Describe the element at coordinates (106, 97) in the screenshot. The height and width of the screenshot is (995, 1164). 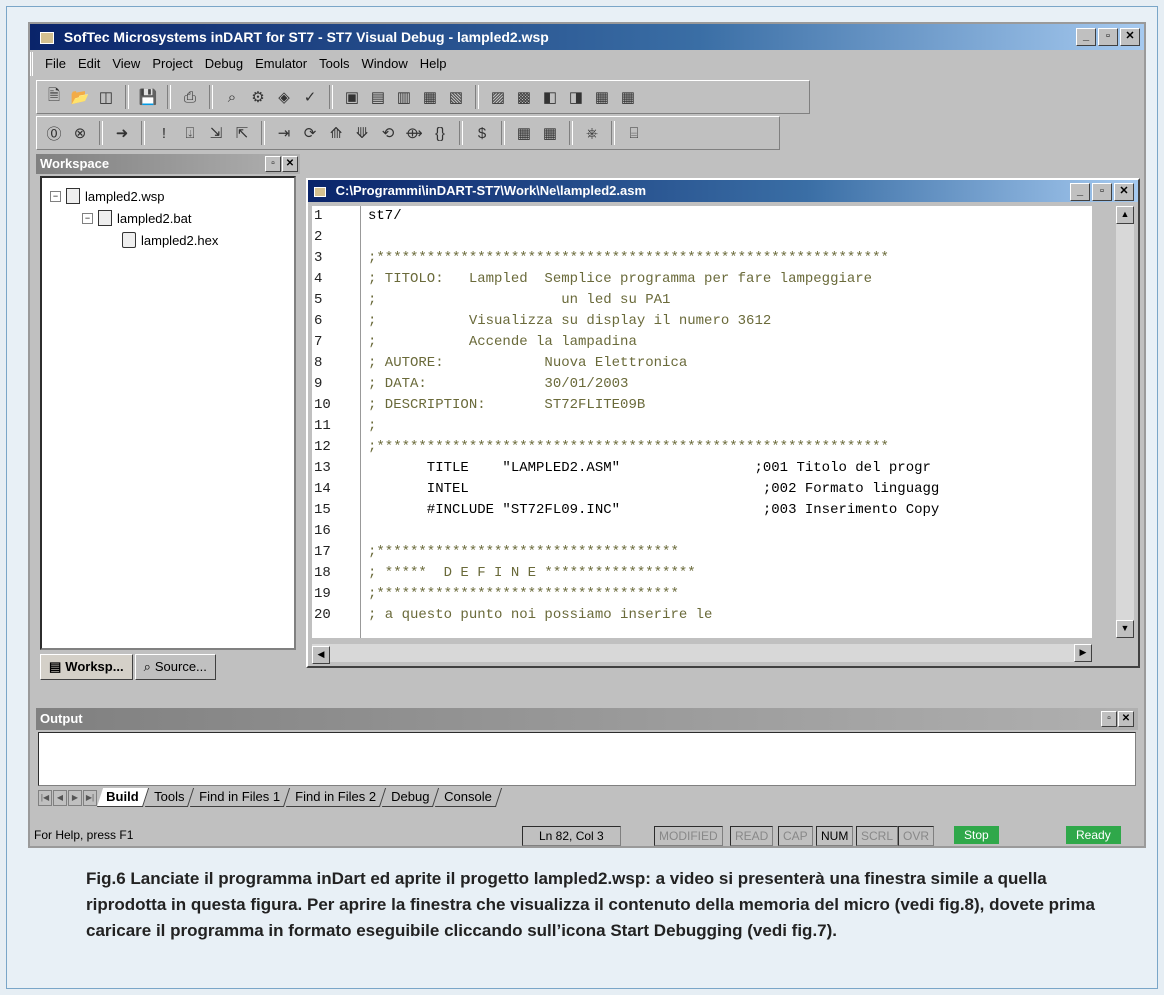
I see `new-project-icon: ◫` at that location.